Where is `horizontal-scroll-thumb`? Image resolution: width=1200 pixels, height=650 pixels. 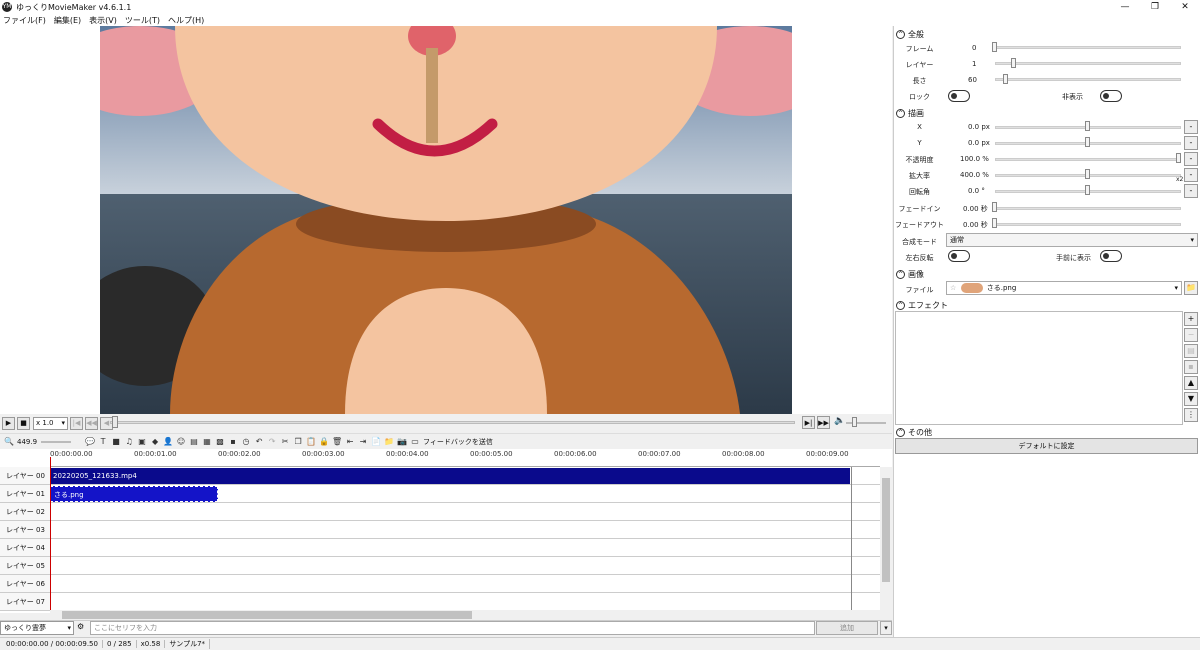
horizontal-scroll-thumb is located at coordinates (267, 615).